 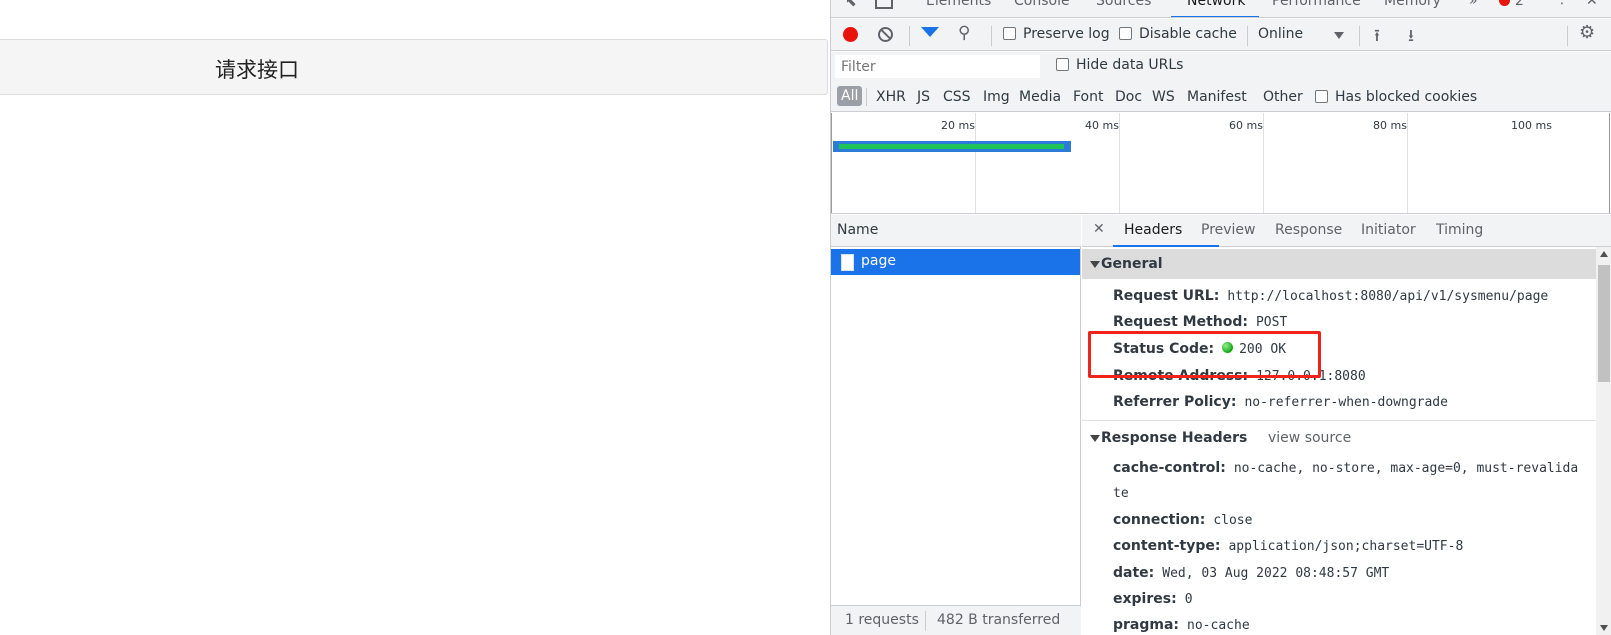 What do you see at coordinates (1153, 230) in the screenshot?
I see `tab-headers: Headers` at bounding box center [1153, 230].